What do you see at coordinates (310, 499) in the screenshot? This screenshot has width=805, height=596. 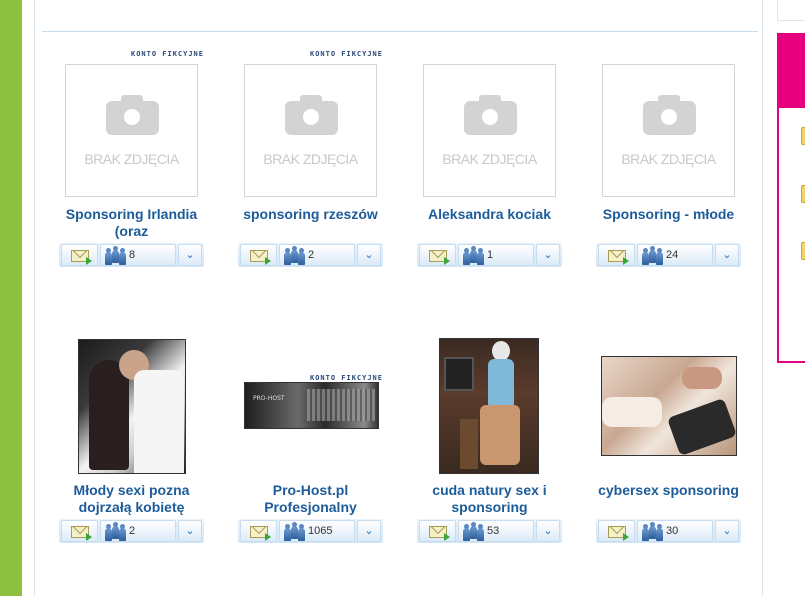 I see `profile-title: Pro-Host.pl Profesjonalny` at bounding box center [310, 499].